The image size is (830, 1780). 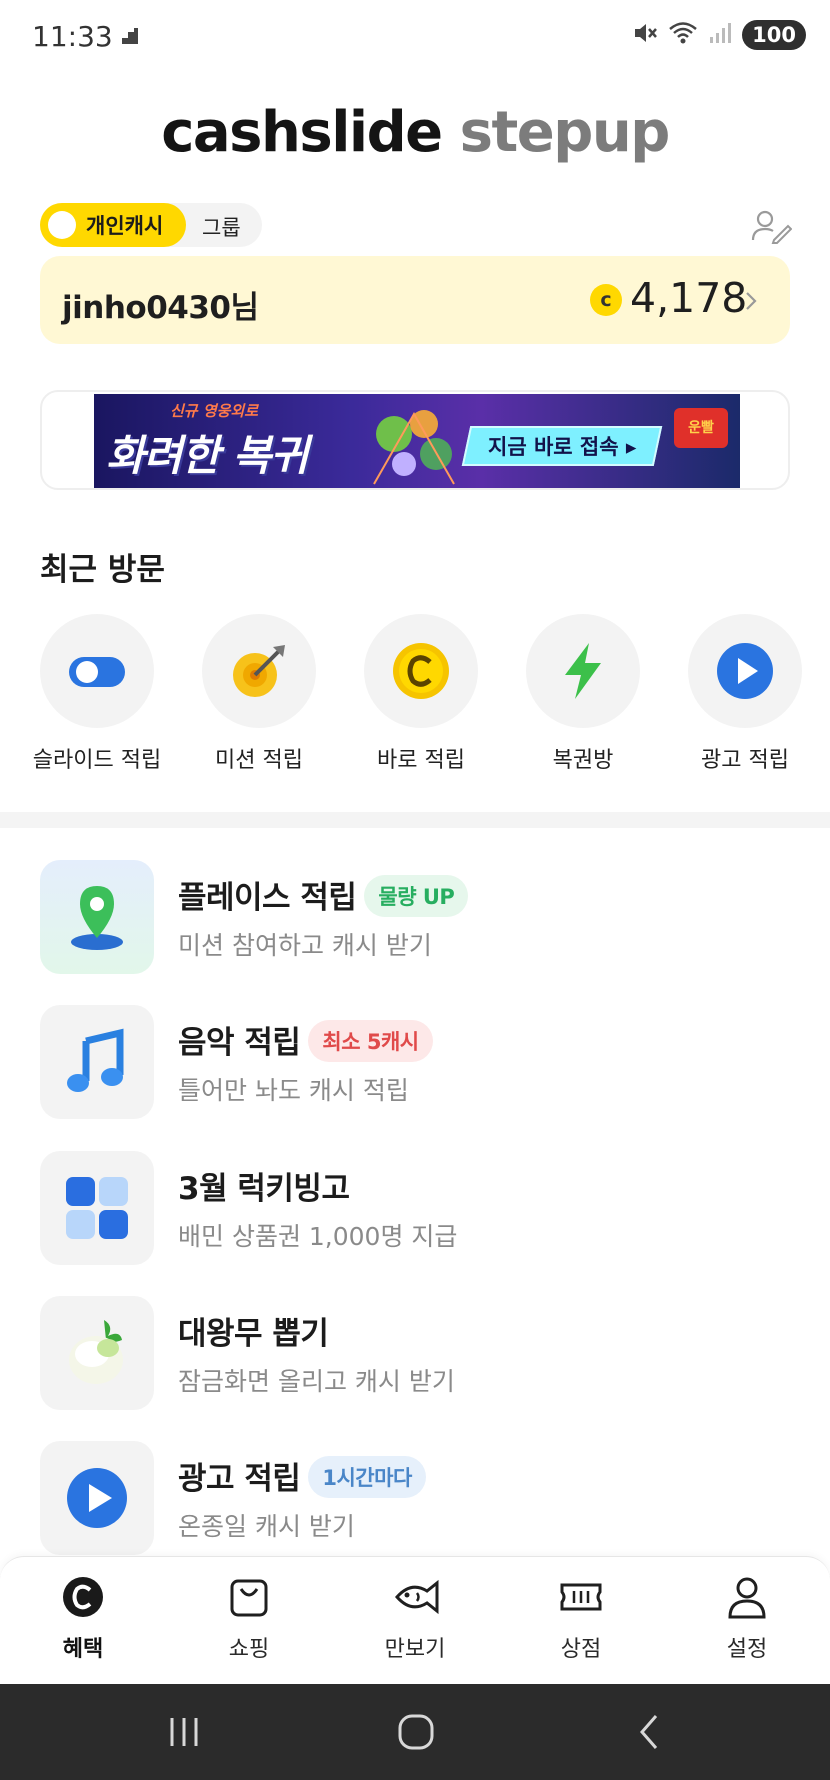 What do you see at coordinates (318, 1236) in the screenshot?
I see `feature-subtitle: 배민 상품권 1,000명 지급` at bounding box center [318, 1236].